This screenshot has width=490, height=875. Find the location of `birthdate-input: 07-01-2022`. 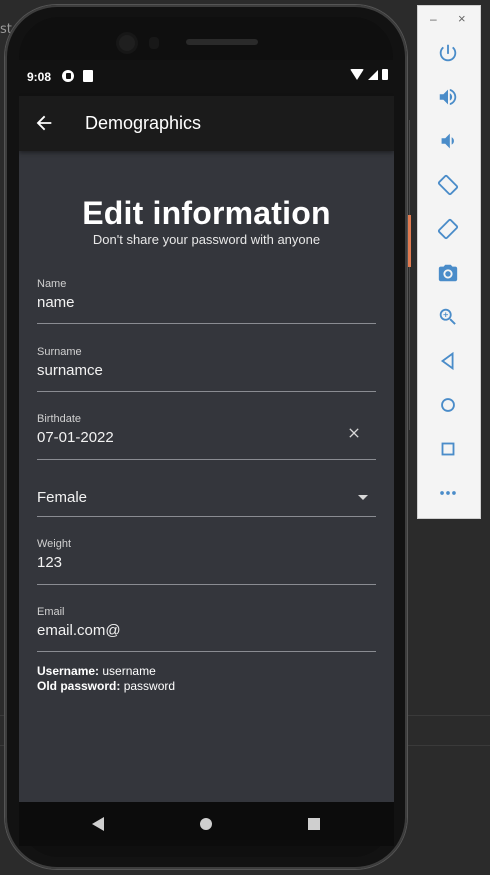

birthdate-input: 07-01-2022 is located at coordinates (206, 437).